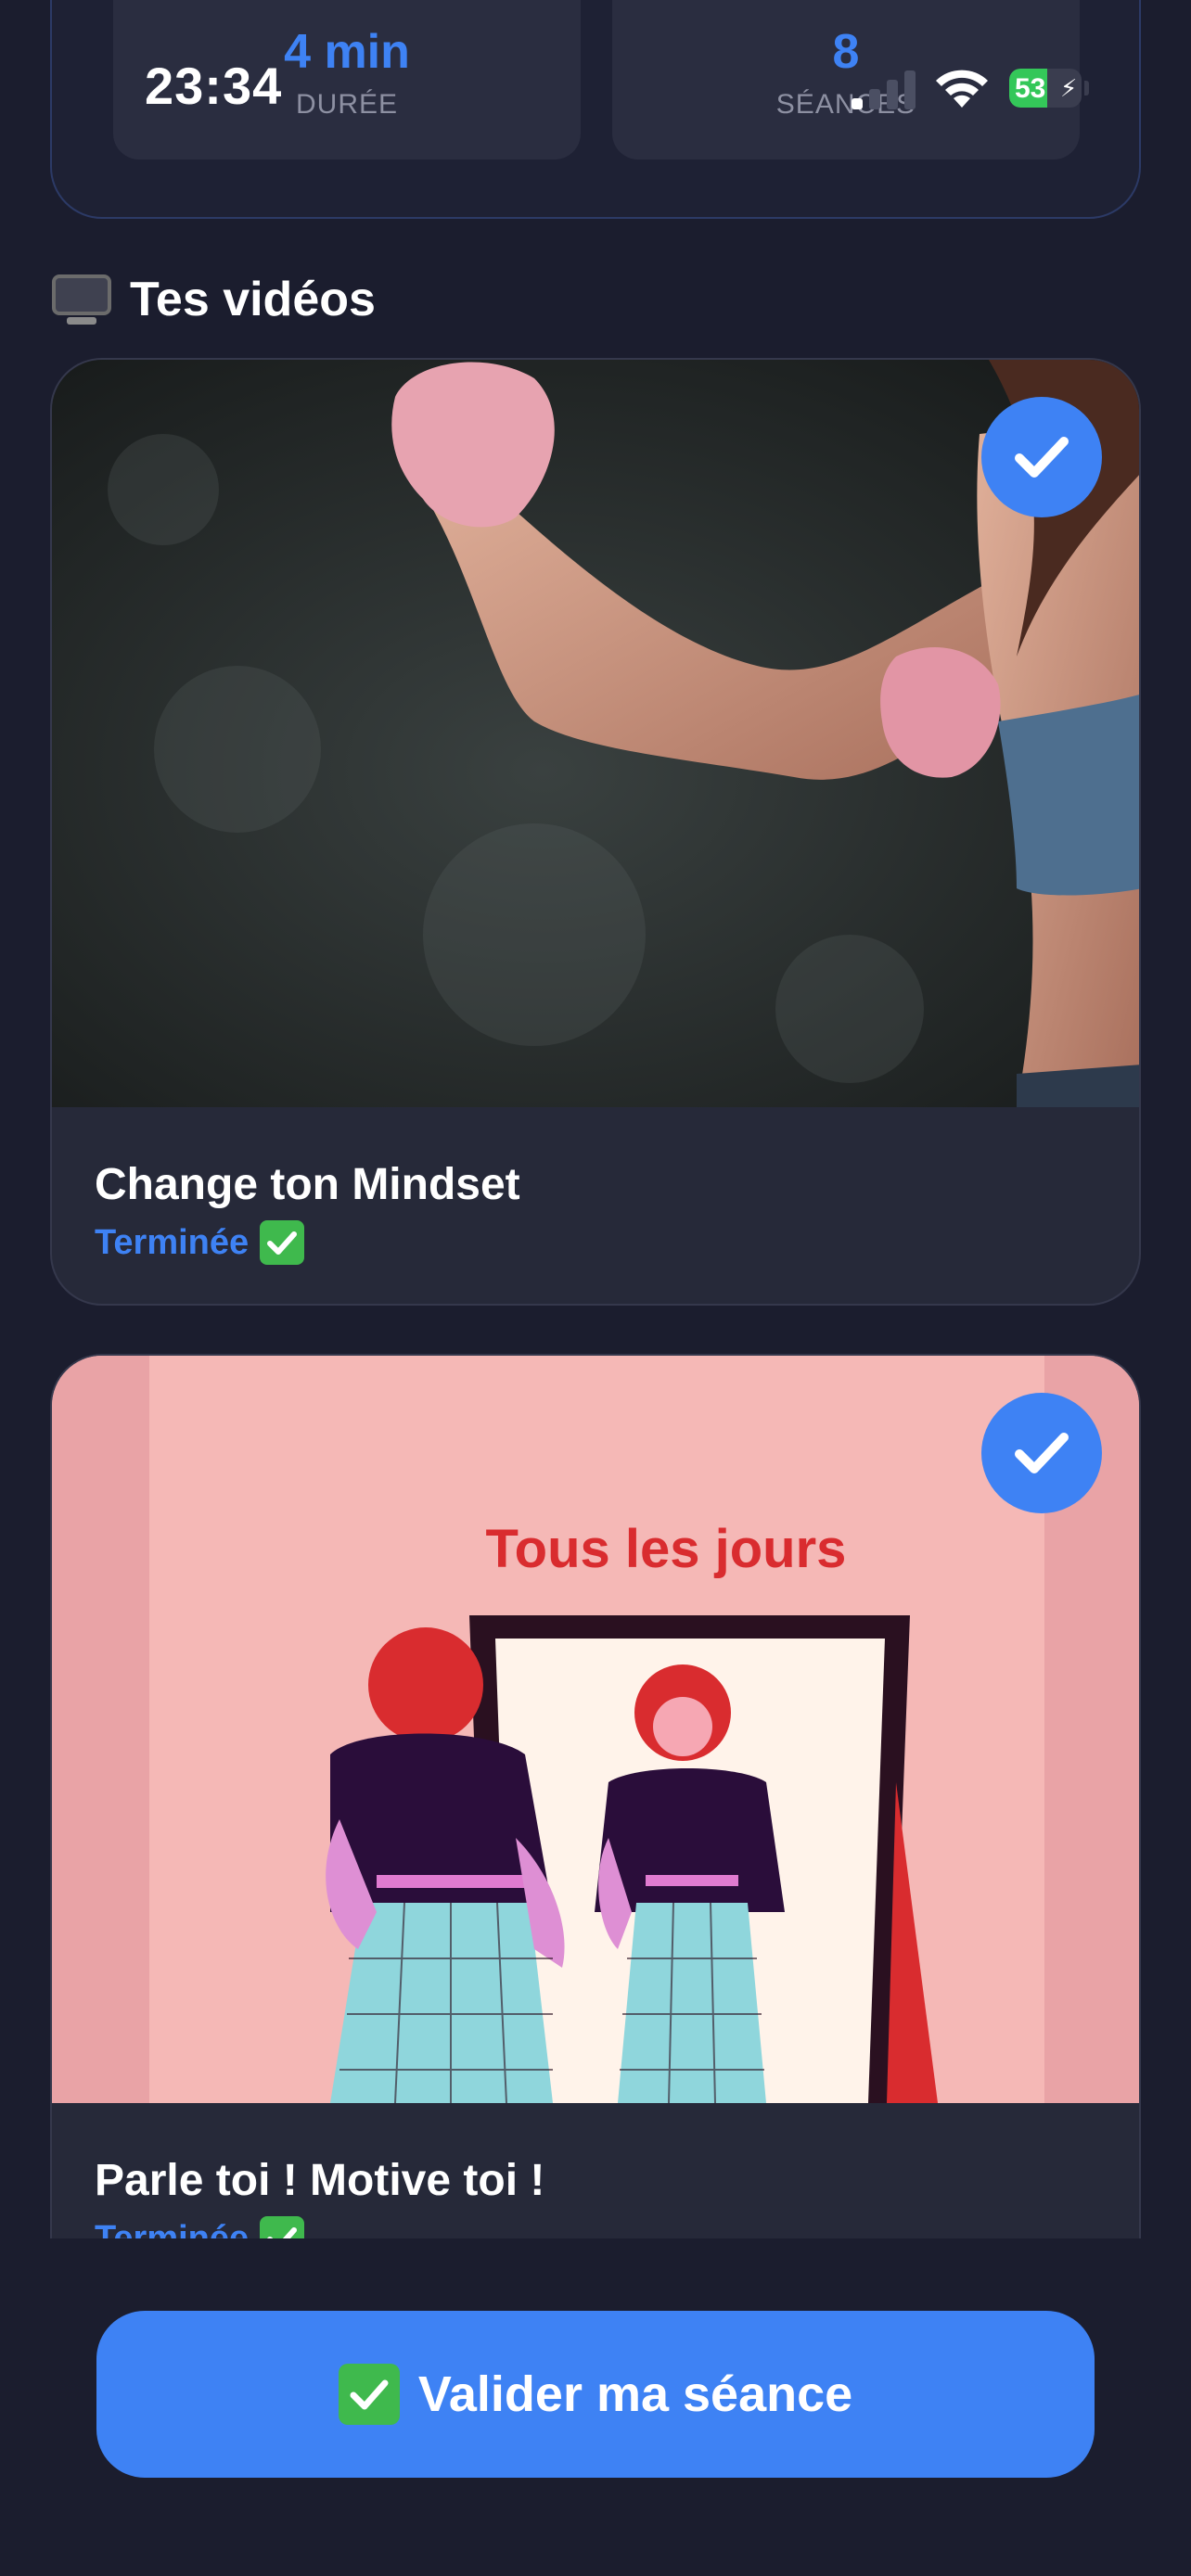 This screenshot has height=2576, width=1191. I want to click on videos-section-header: Tes vidéos, so click(213, 299).